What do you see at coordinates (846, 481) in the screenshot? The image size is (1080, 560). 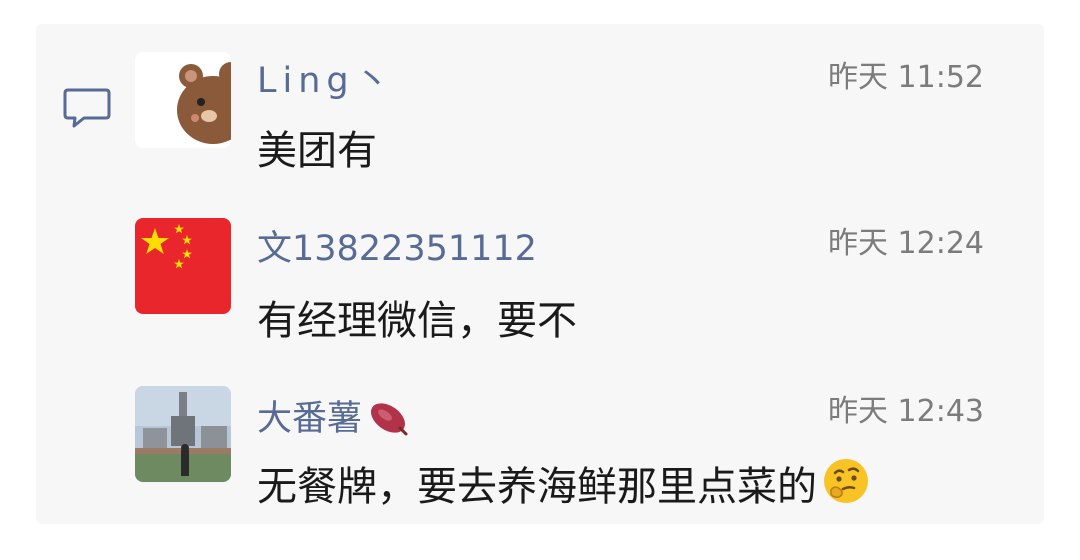 I see `thinking-face-icon` at bounding box center [846, 481].